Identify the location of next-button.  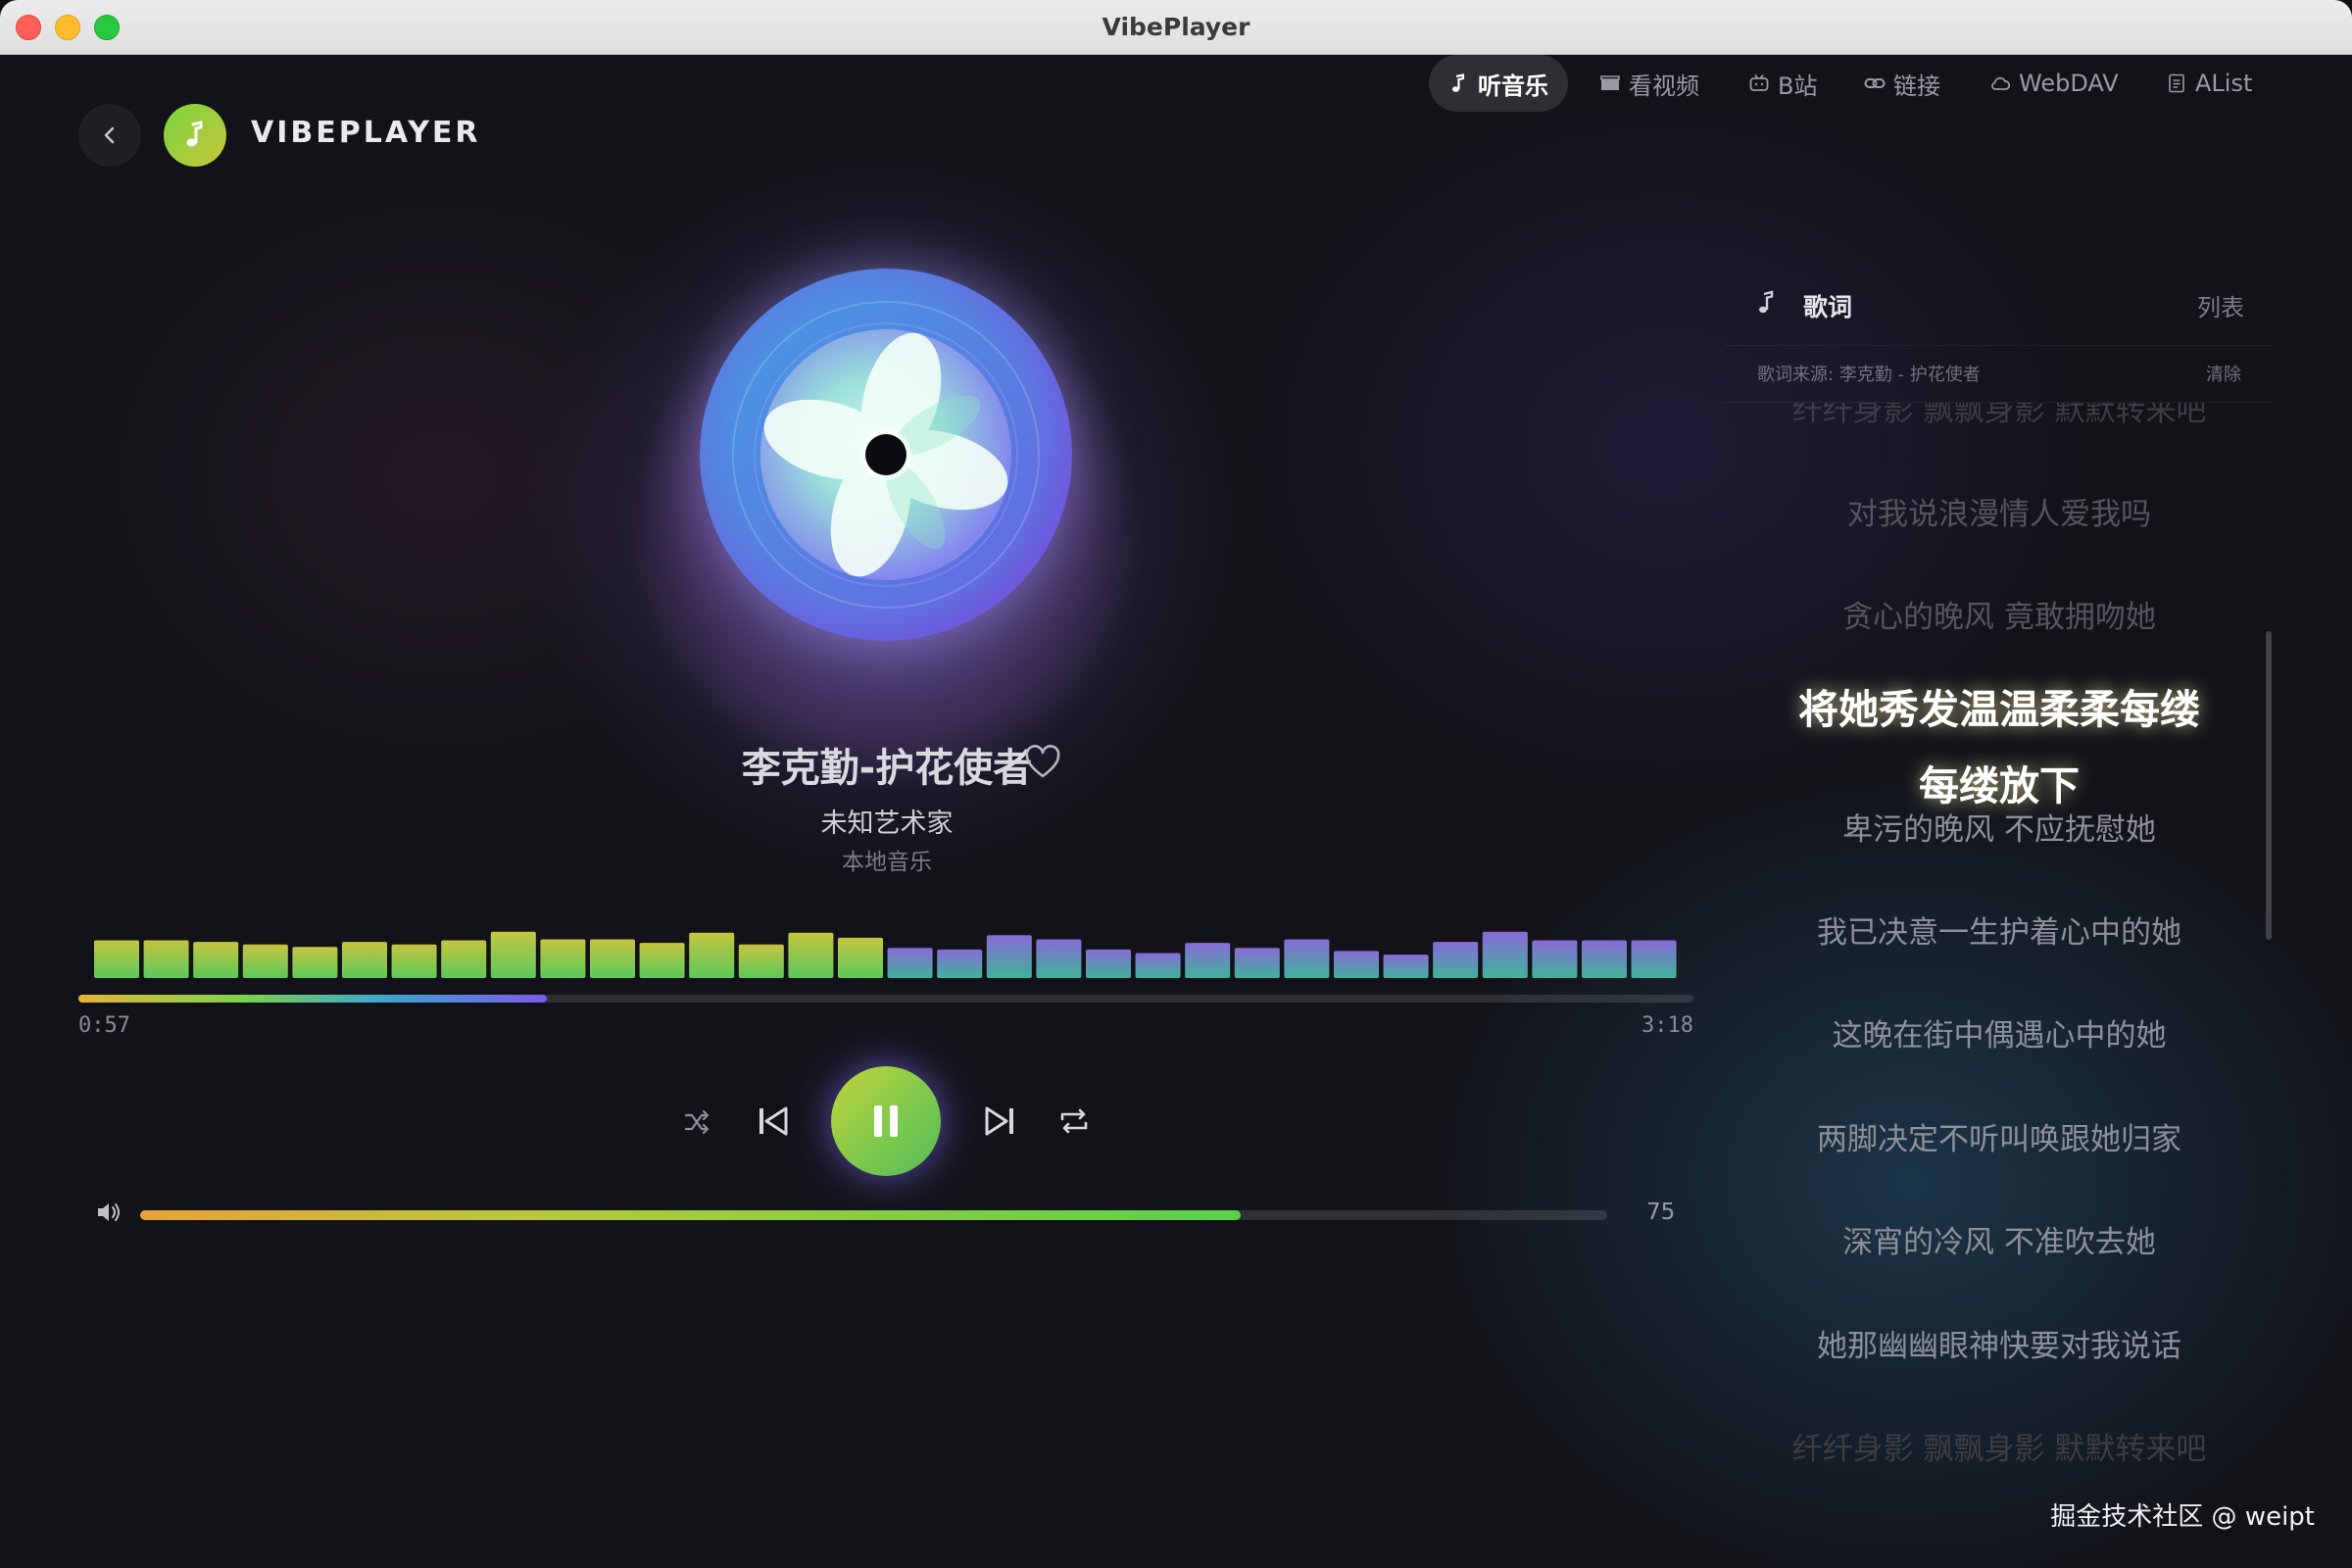
(999, 1121).